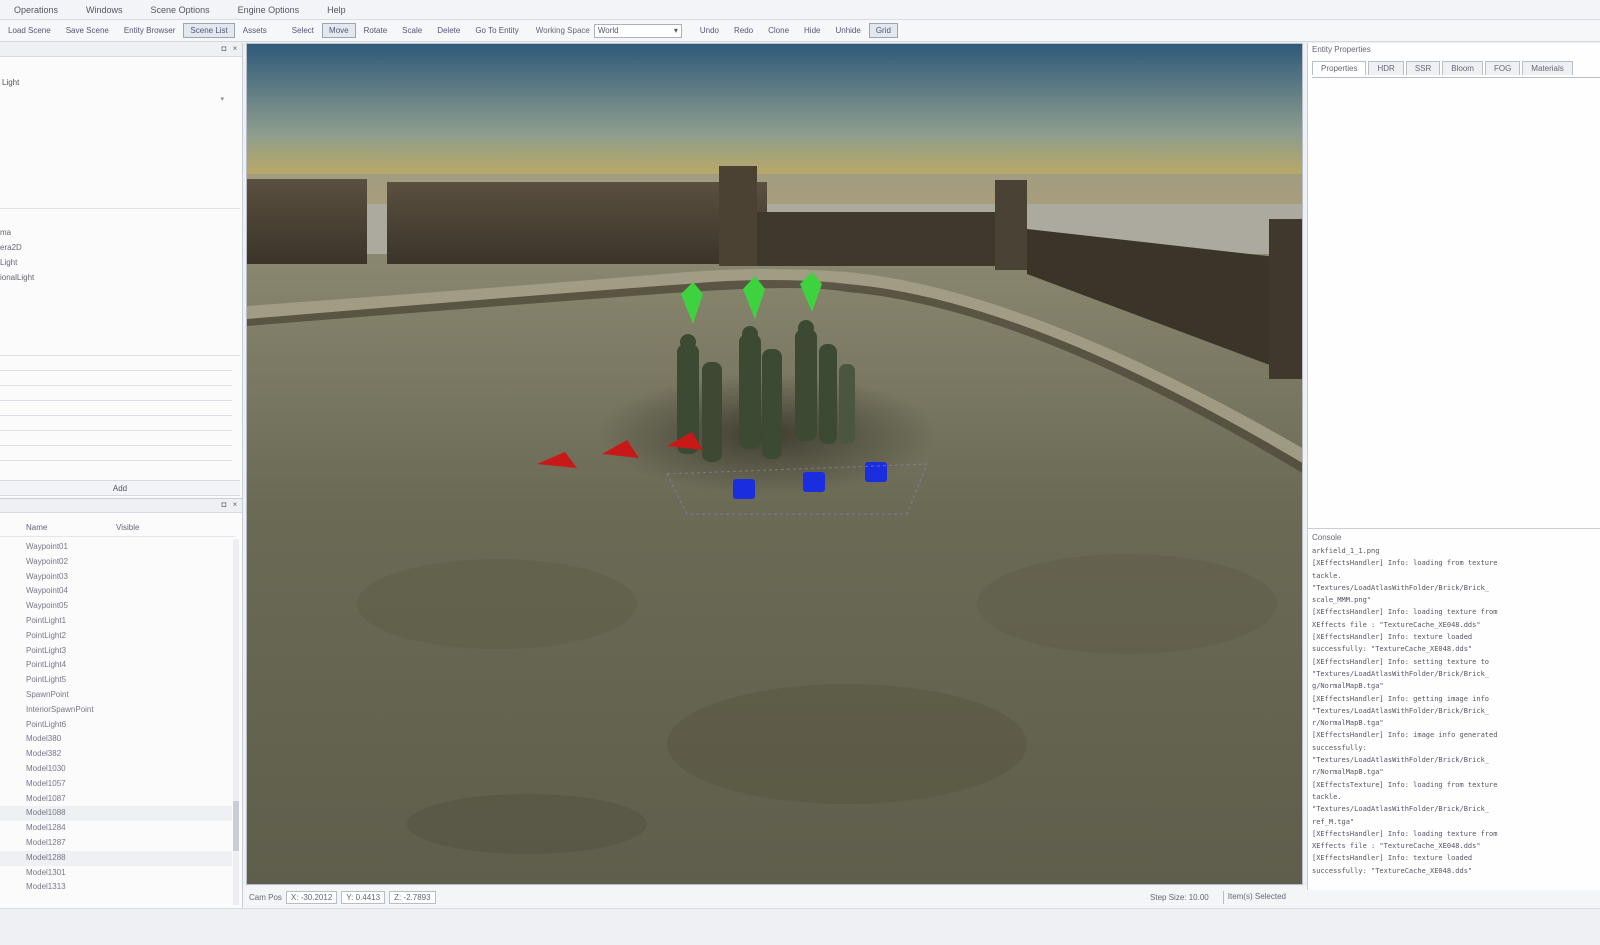 The width and height of the screenshot is (1600, 945). Describe the element at coordinates (36, 10) in the screenshot. I see `menu-operations: Operations` at that location.